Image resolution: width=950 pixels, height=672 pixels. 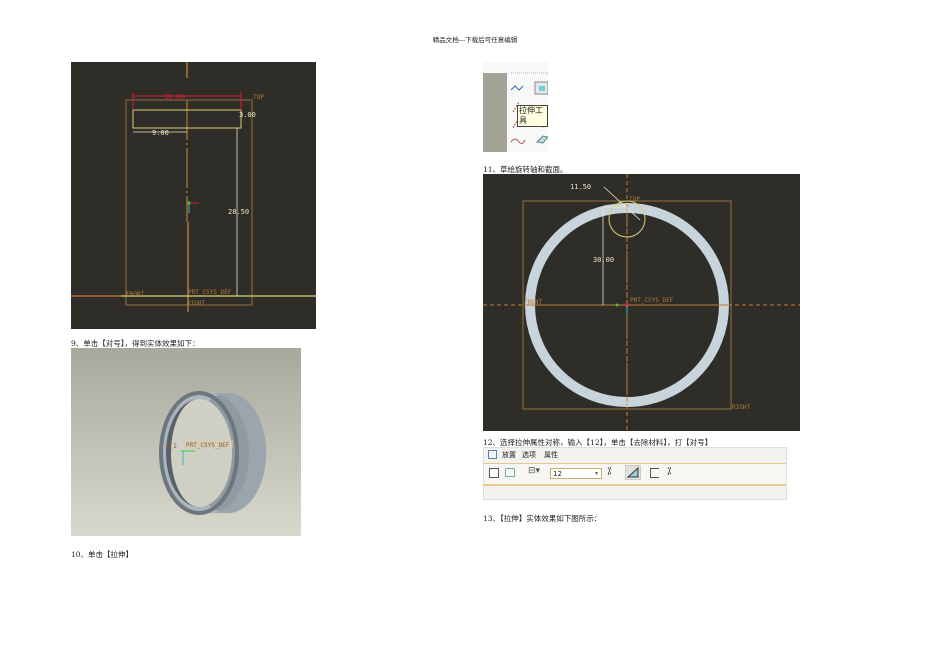 I want to click on dim-offset-label: 9.00, so click(x=160, y=133).